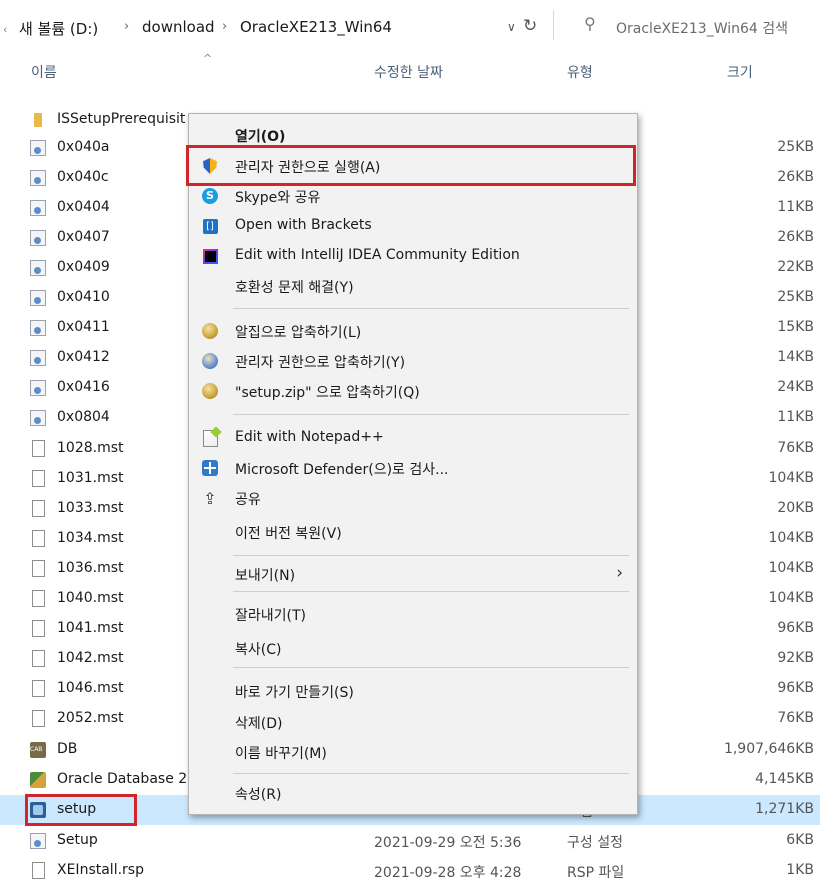  I want to click on file-size: 15KB, so click(795, 327).